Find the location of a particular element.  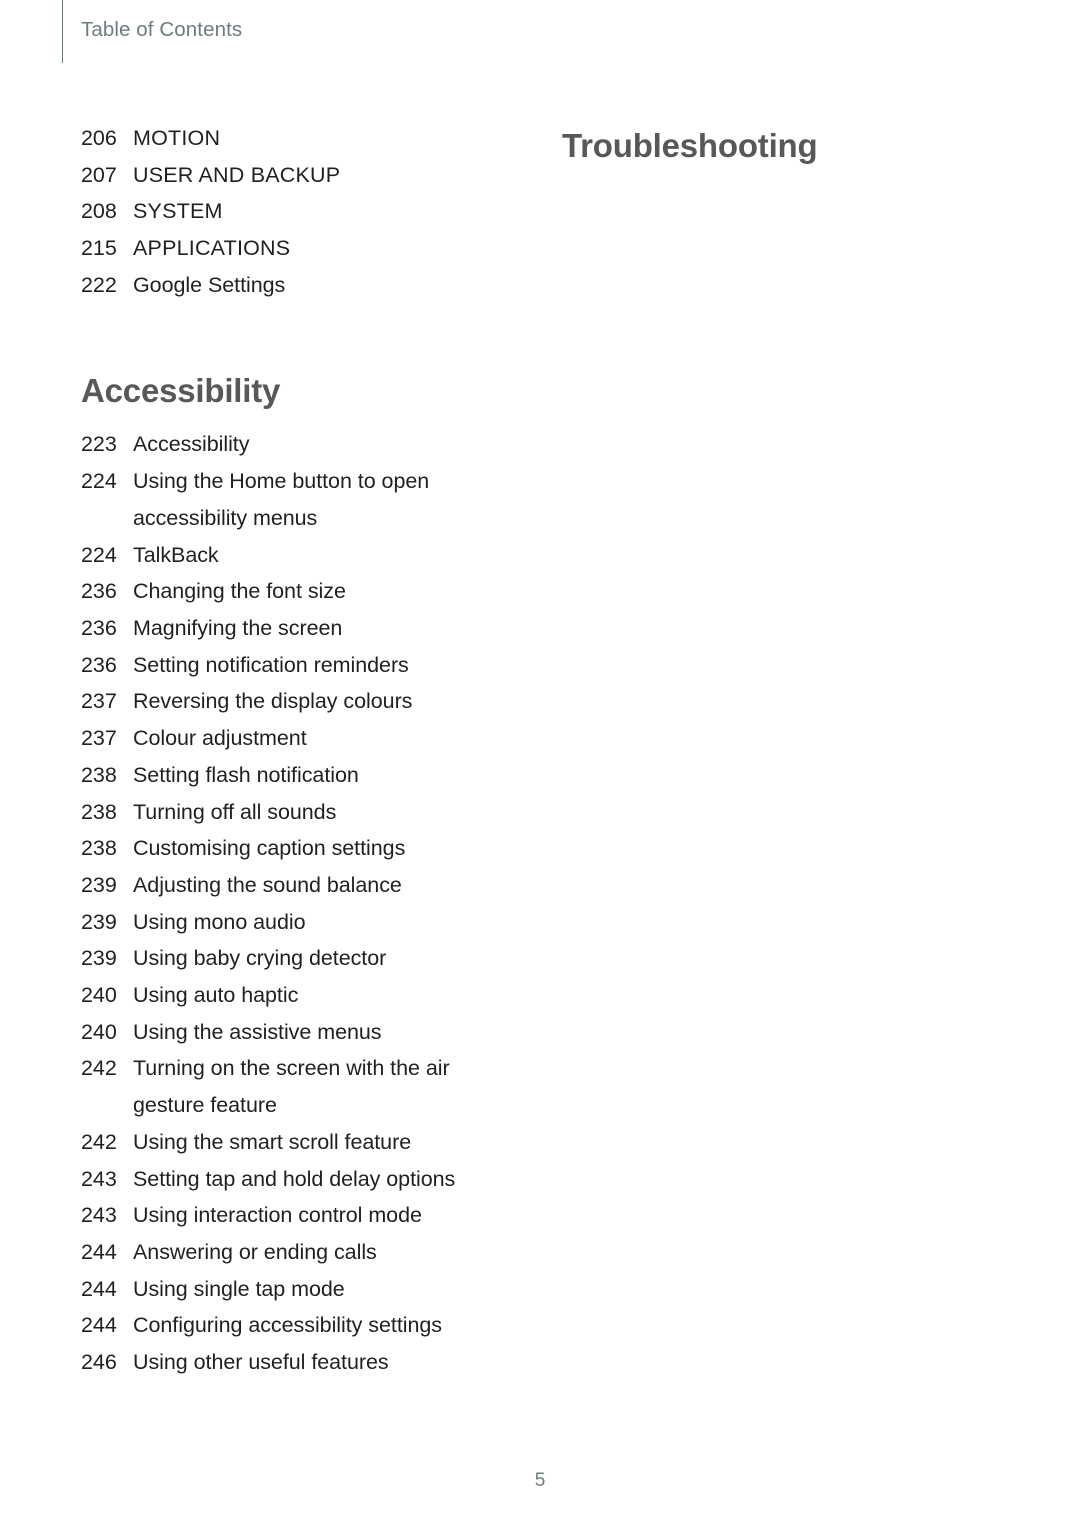

toc-page-number: 208 is located at coordinates (99, 211).